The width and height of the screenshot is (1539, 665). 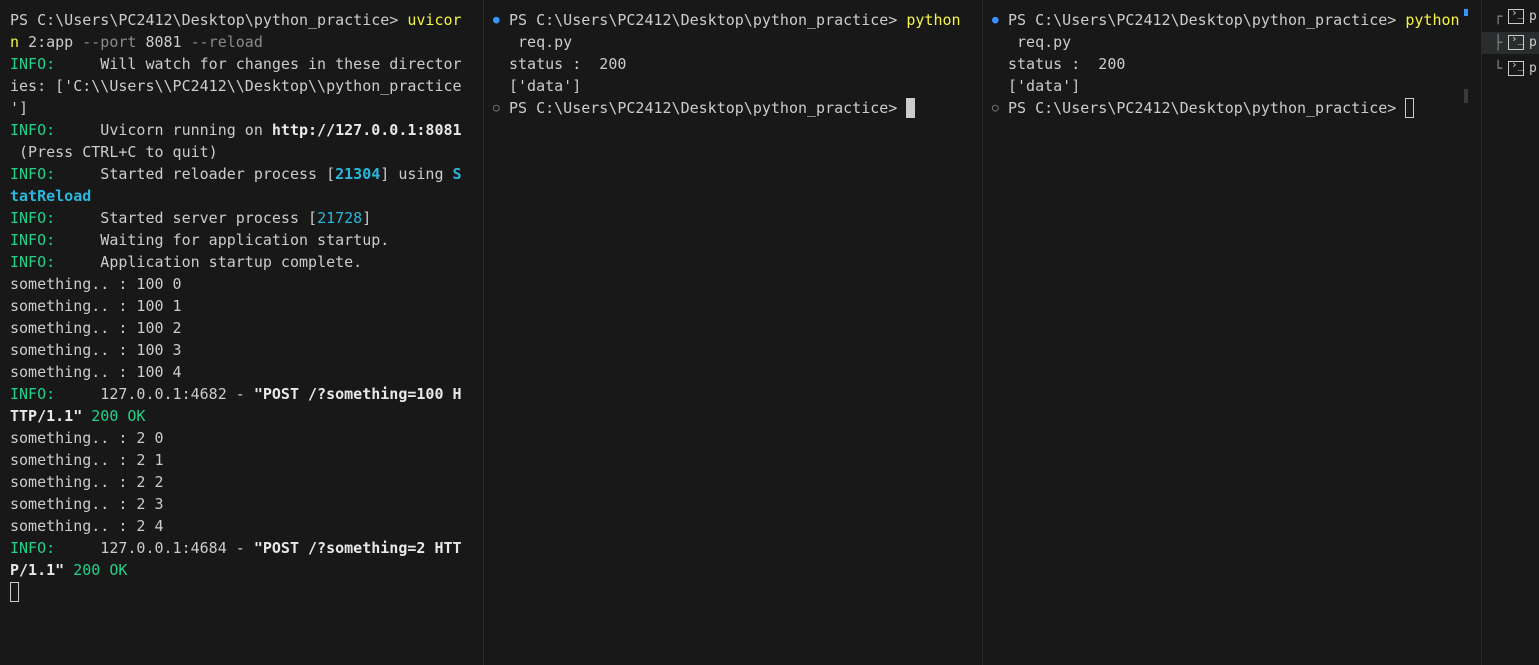 I want to click on terminal-tab-2: ├ p, so click(x=1510, y=43).